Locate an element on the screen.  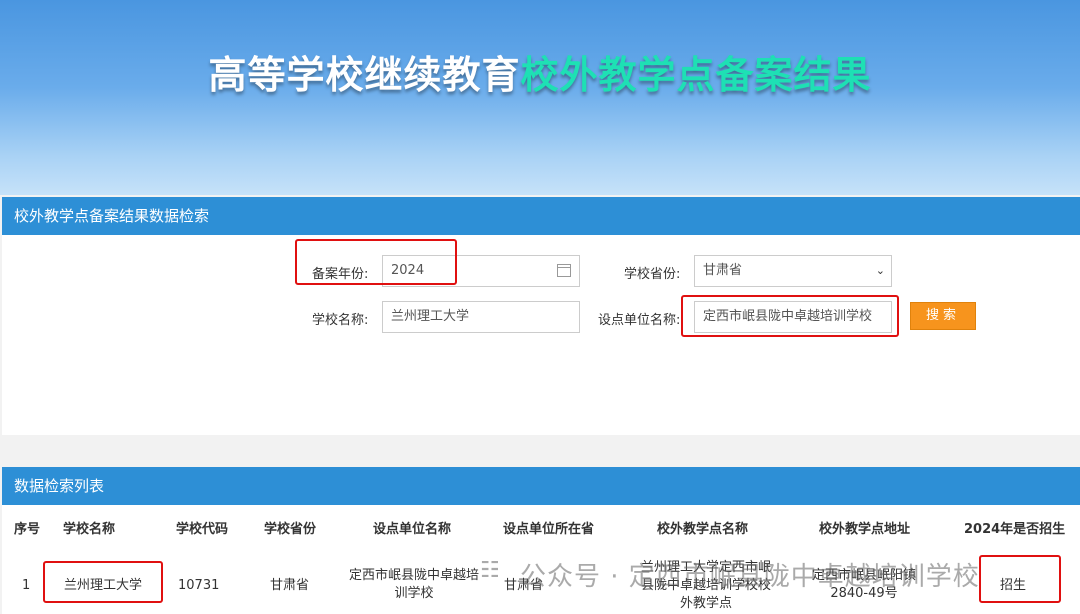
cell-index: 1 is located at coordinates (26, 585).